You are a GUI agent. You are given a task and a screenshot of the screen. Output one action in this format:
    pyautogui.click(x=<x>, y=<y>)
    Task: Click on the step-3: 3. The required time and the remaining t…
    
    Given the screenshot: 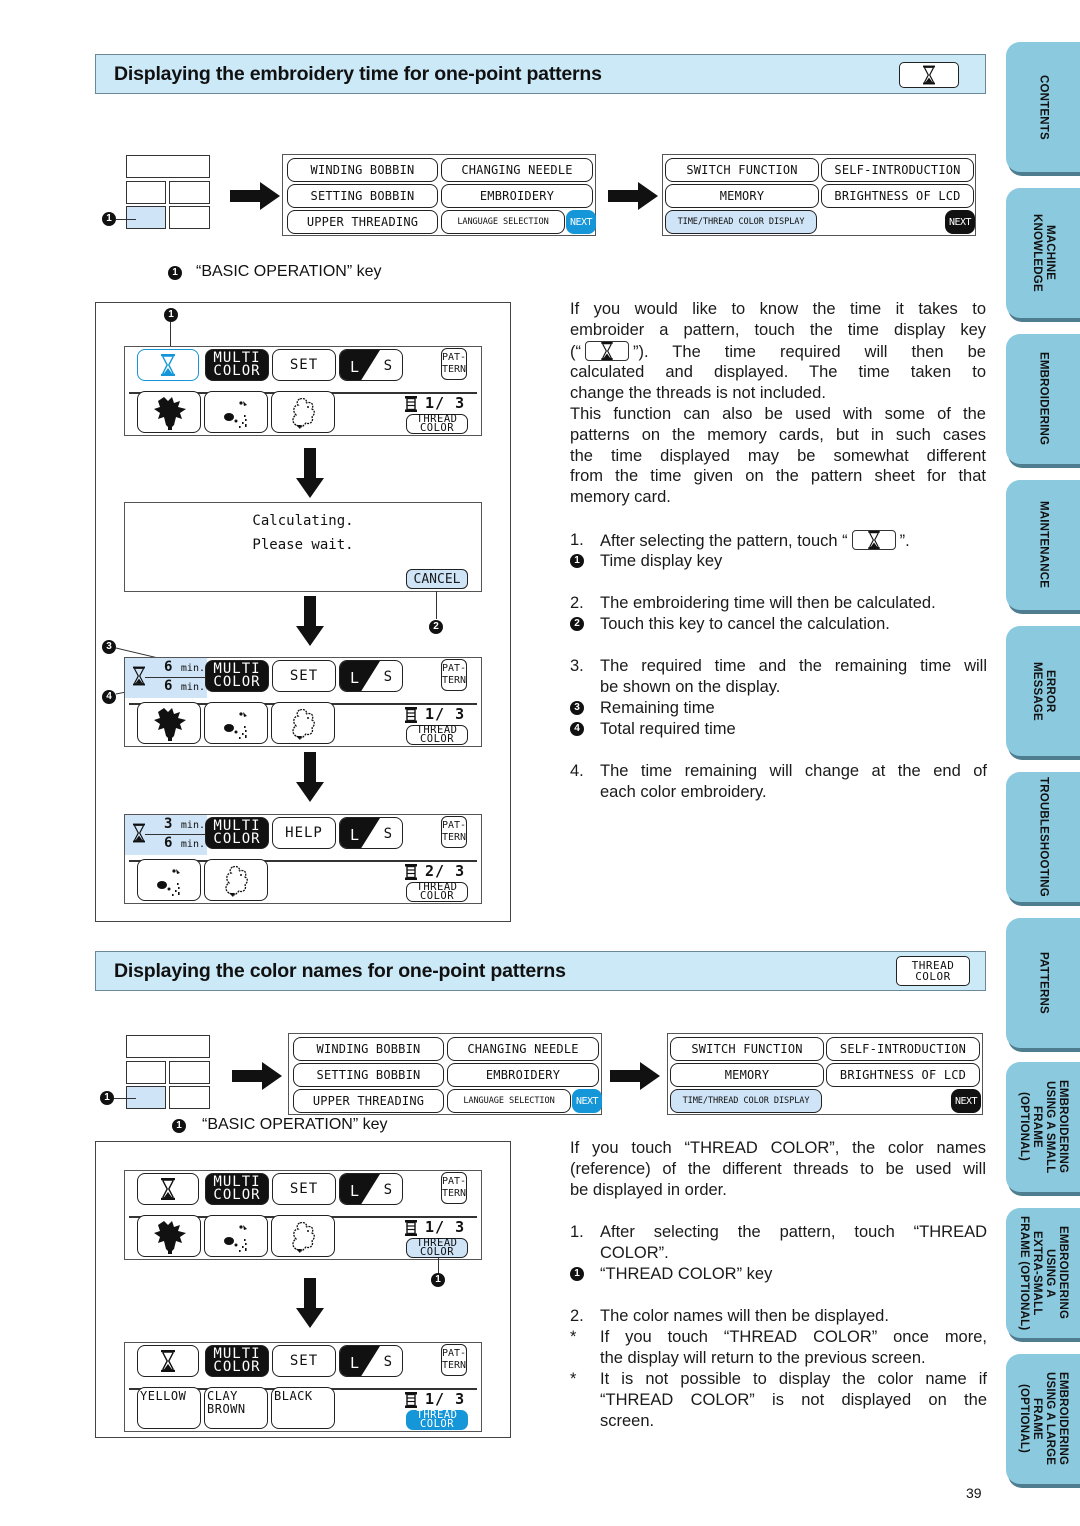 What is the action you would take?
    pyautogui.click(x=778, y=676)
    